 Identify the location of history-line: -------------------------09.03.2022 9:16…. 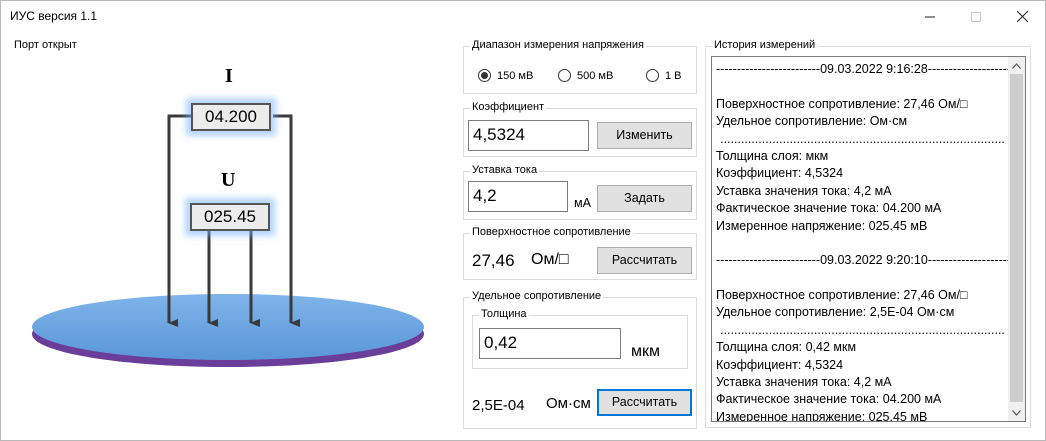
(862, 69).